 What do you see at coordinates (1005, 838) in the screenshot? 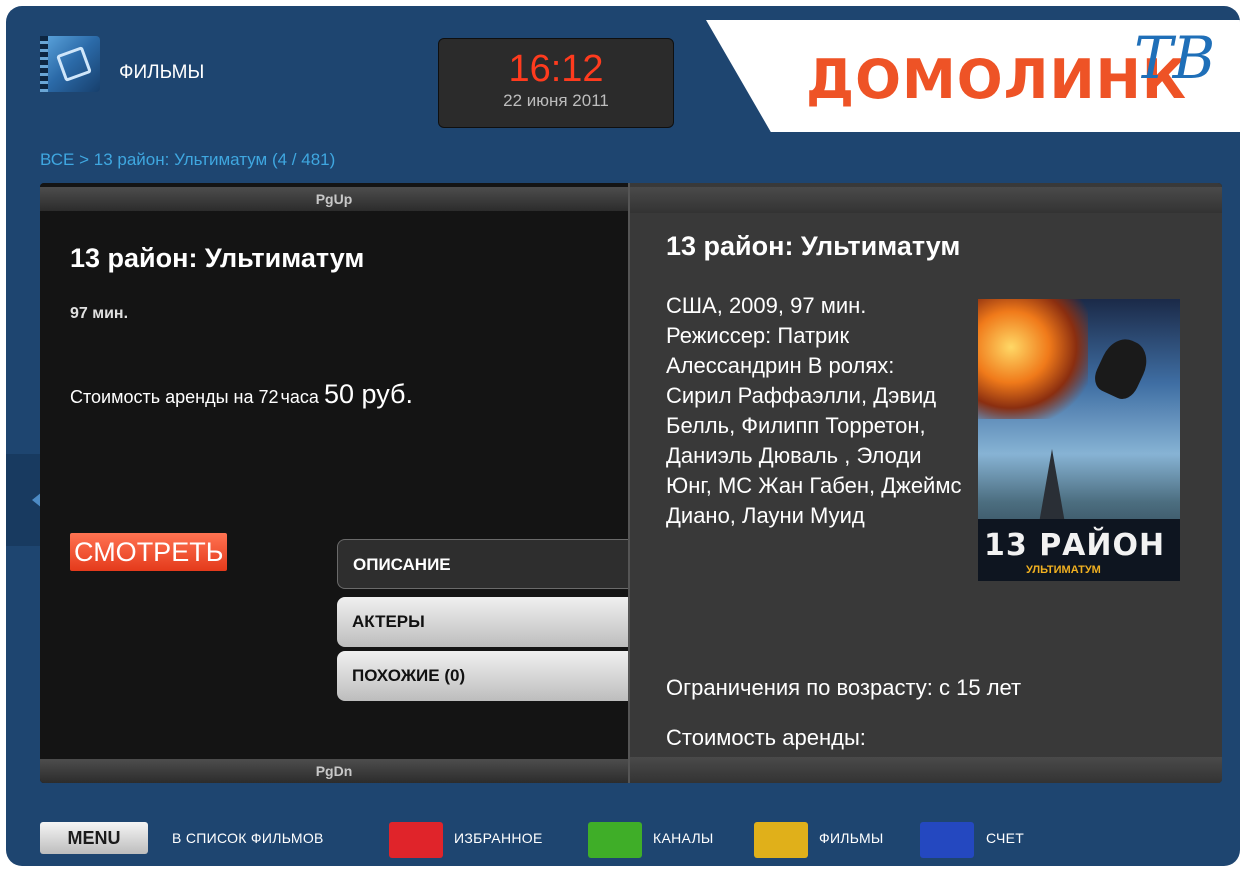
I see `blue-key-caption: СЧЕТ` at bounding box center [1005, 838].